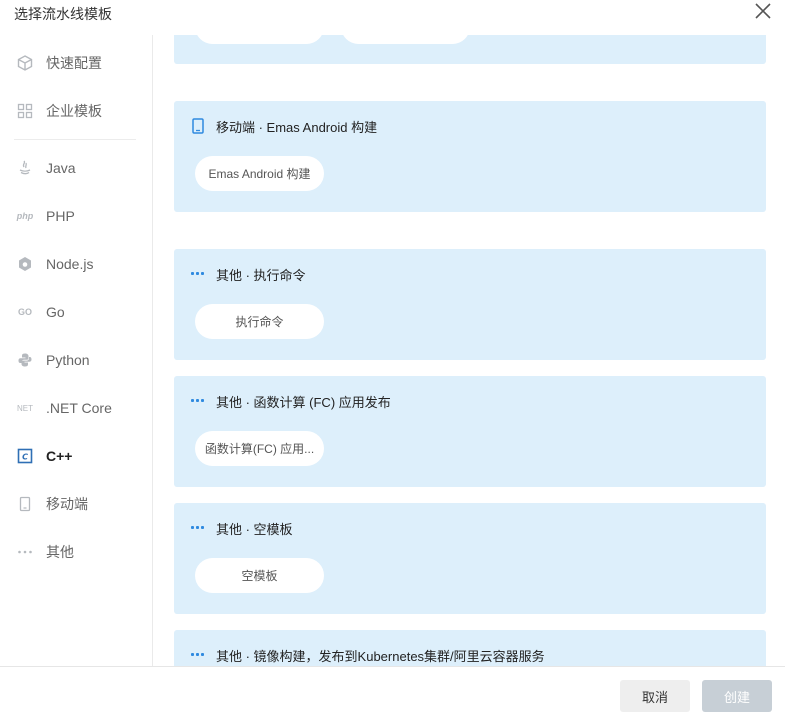  What do you see at coordinates (261, 275) in the screenshot?
I see `template-card-title: 其他 · 执行命令` at bounding box center [261, 275].